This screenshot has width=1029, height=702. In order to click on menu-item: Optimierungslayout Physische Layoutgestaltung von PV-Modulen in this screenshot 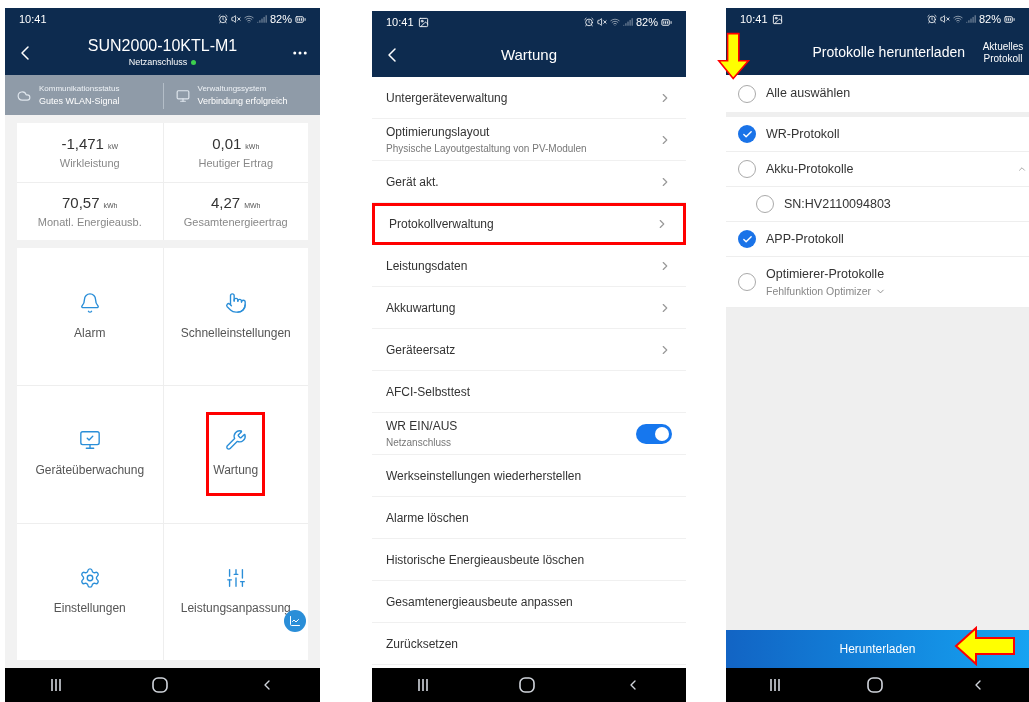, I will do `click(529, 140)`.